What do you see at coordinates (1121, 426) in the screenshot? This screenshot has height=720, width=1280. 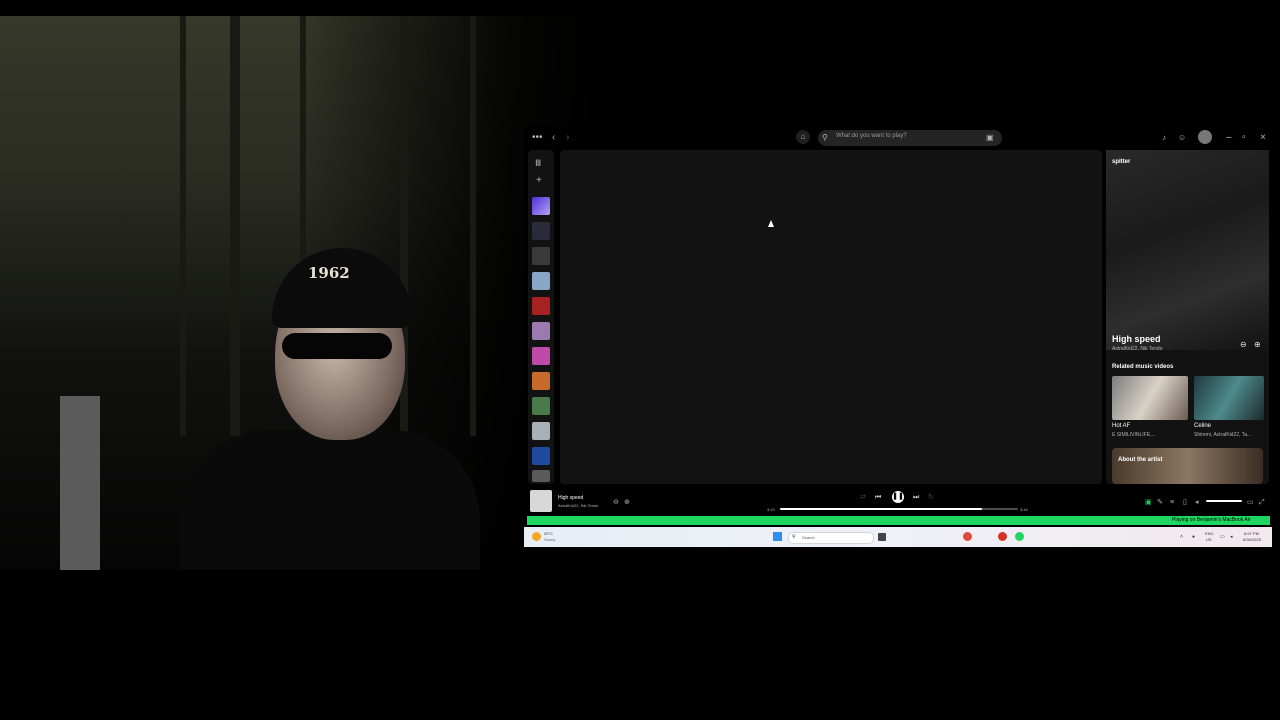 I see `related-video-title: Hot AF` at bounding box center [1121, 426].